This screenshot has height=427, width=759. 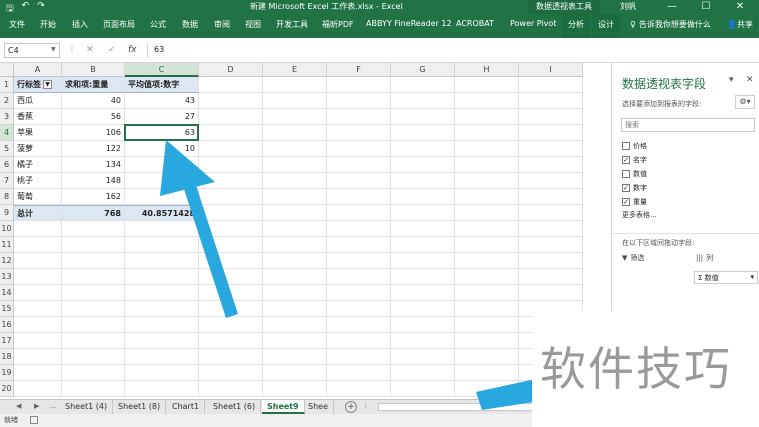 What do you see at coordinates (38, 197) in the screenshot?
I see `row-label-cell: 葡萄` at bounding box center [38, 197].